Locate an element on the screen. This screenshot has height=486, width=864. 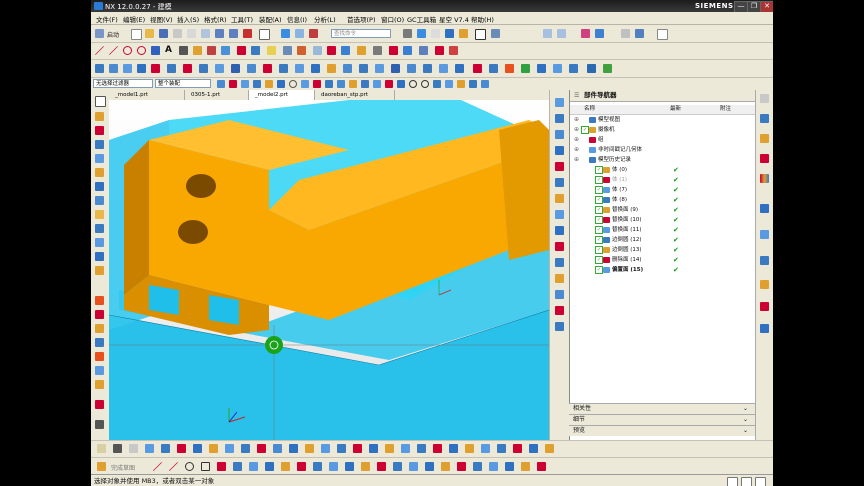
menu-view: 视图(V) is located at coordinates (161, 19).